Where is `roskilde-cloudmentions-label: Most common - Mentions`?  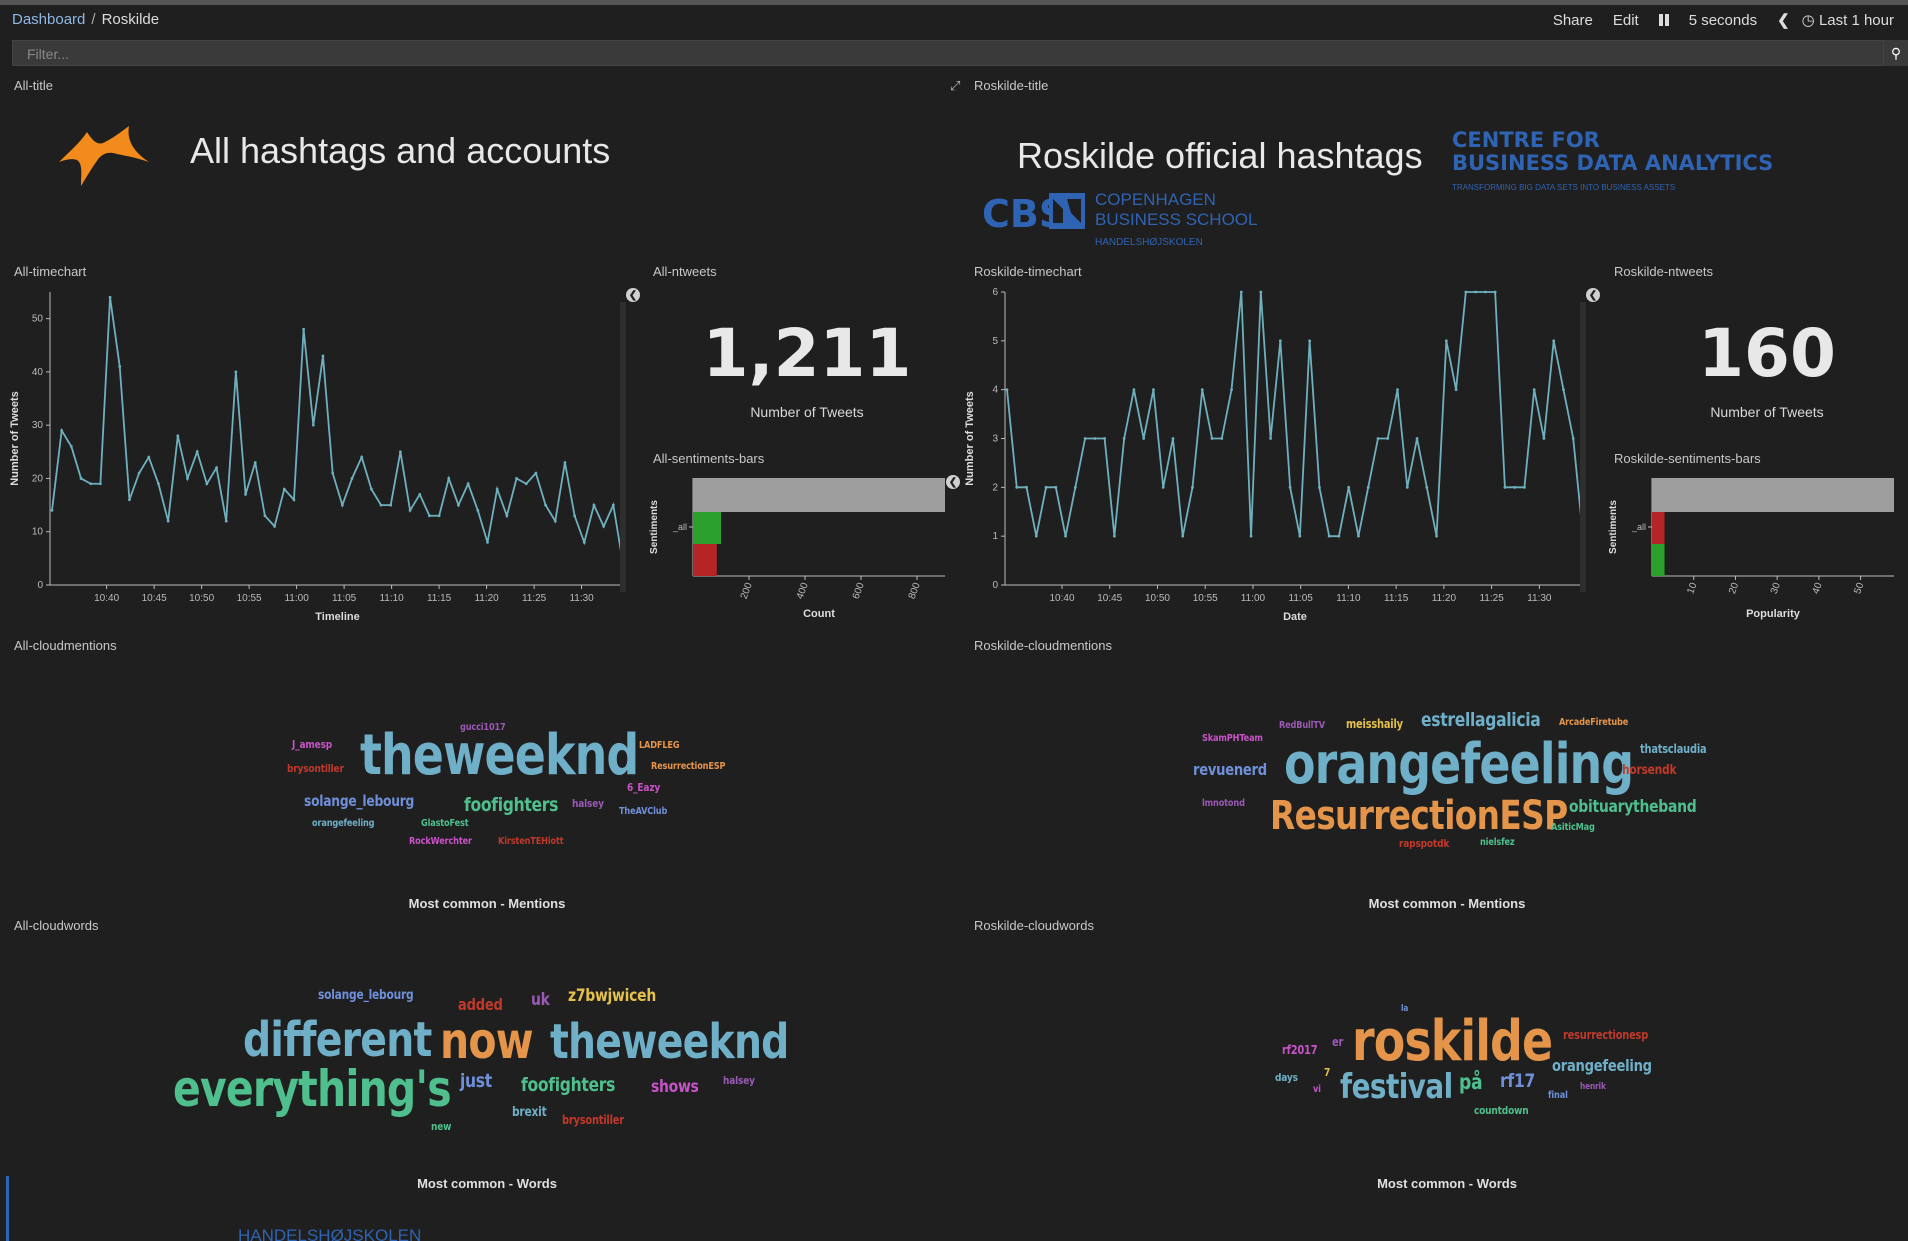 roskilde-cloudmentions-label: Most common - Mentions is located at coordinates (1447, 903).